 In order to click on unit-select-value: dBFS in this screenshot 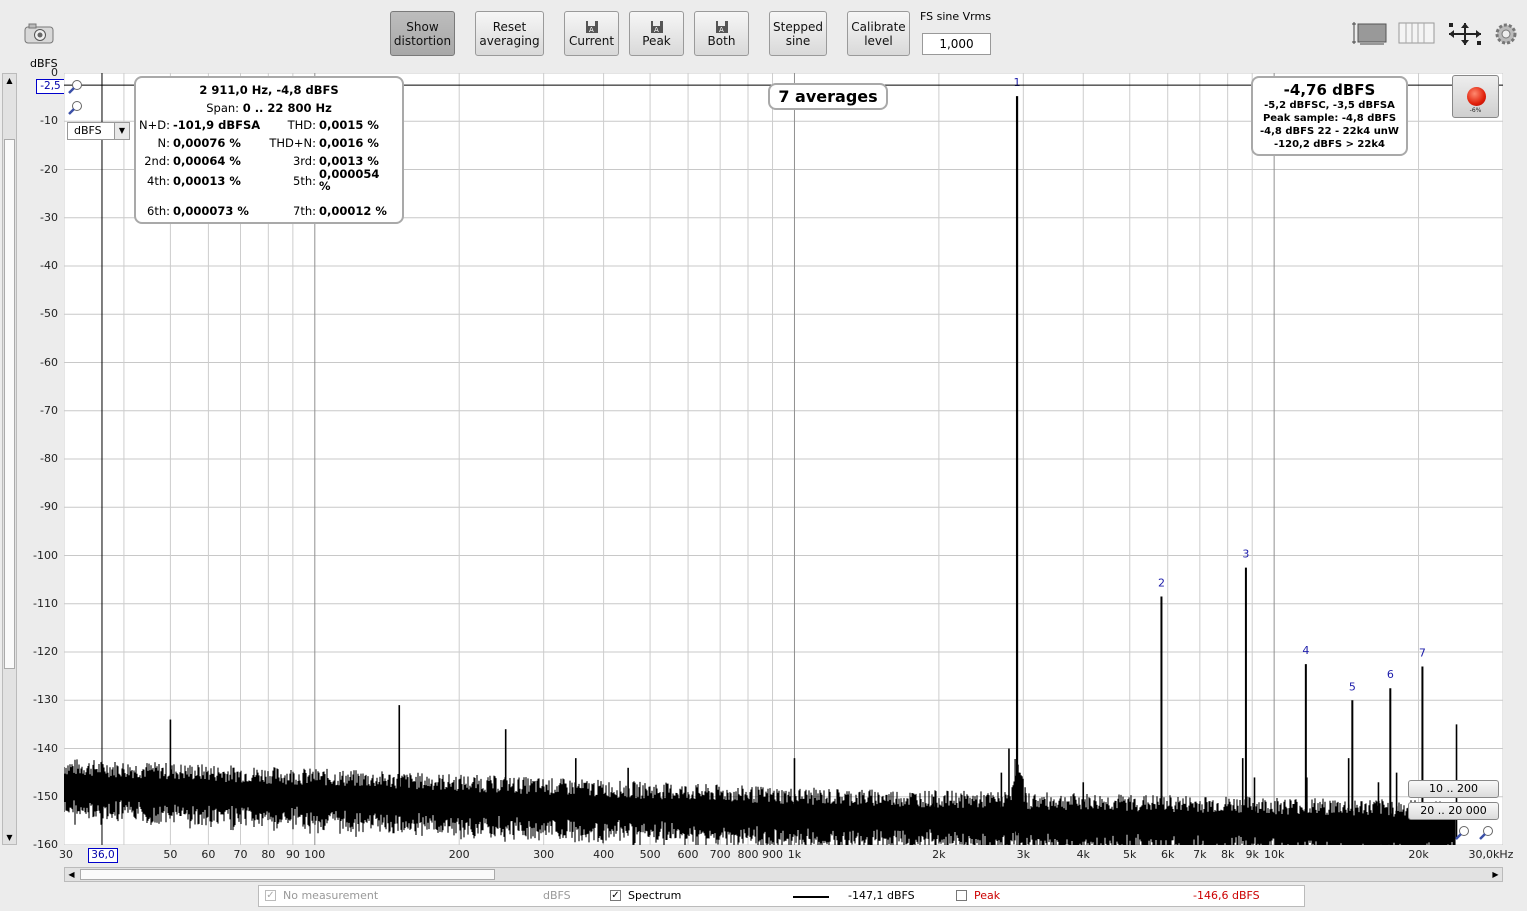, I will do `click(88, 130)`.